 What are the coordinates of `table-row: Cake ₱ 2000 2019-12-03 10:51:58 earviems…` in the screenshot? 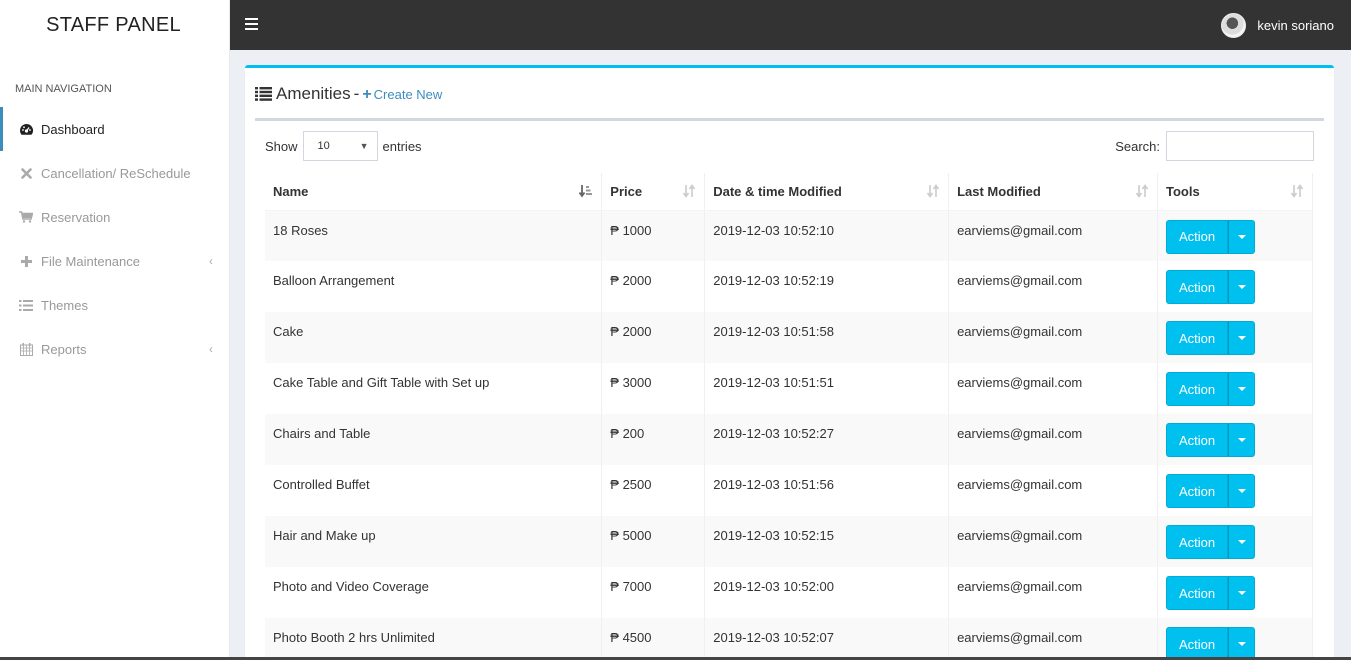 It's located at (789, 337).